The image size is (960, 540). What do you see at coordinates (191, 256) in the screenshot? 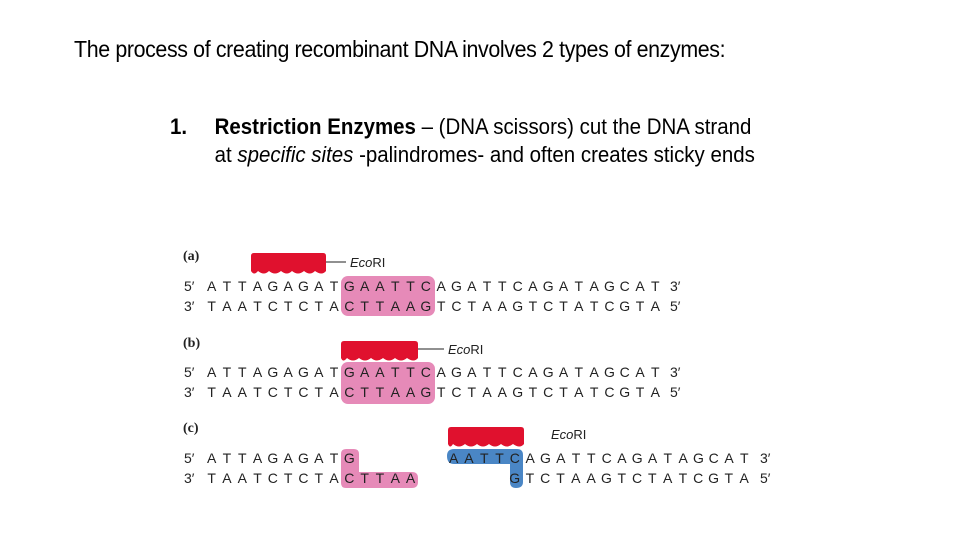
I see `panel-label-a: (a)` at bounding box center [191, 256].